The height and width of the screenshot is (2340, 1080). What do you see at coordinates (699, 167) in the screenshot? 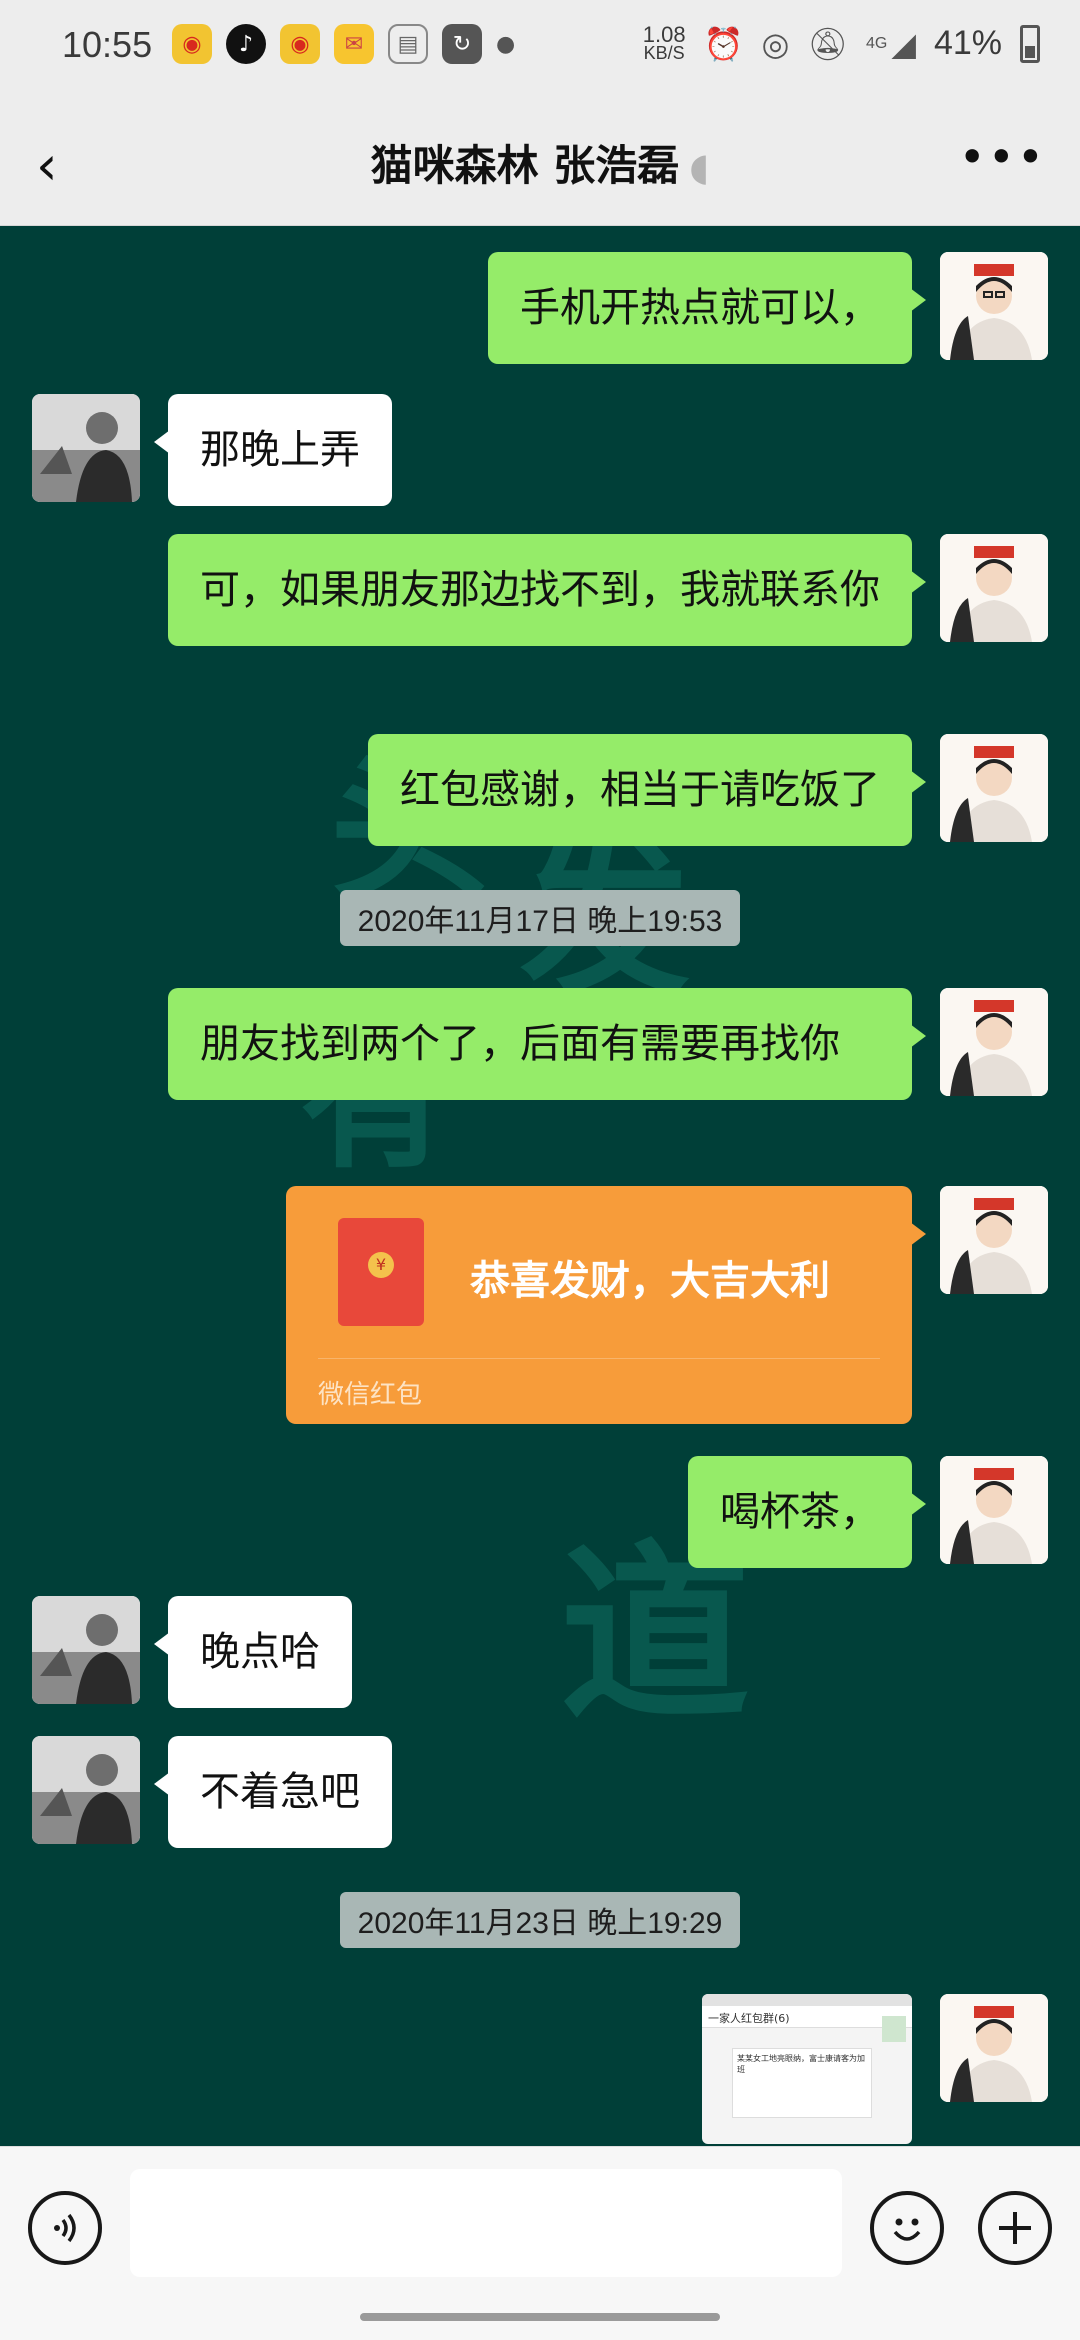
I see `ear-mode-icon: ◖` at bounding box center [699, 167].